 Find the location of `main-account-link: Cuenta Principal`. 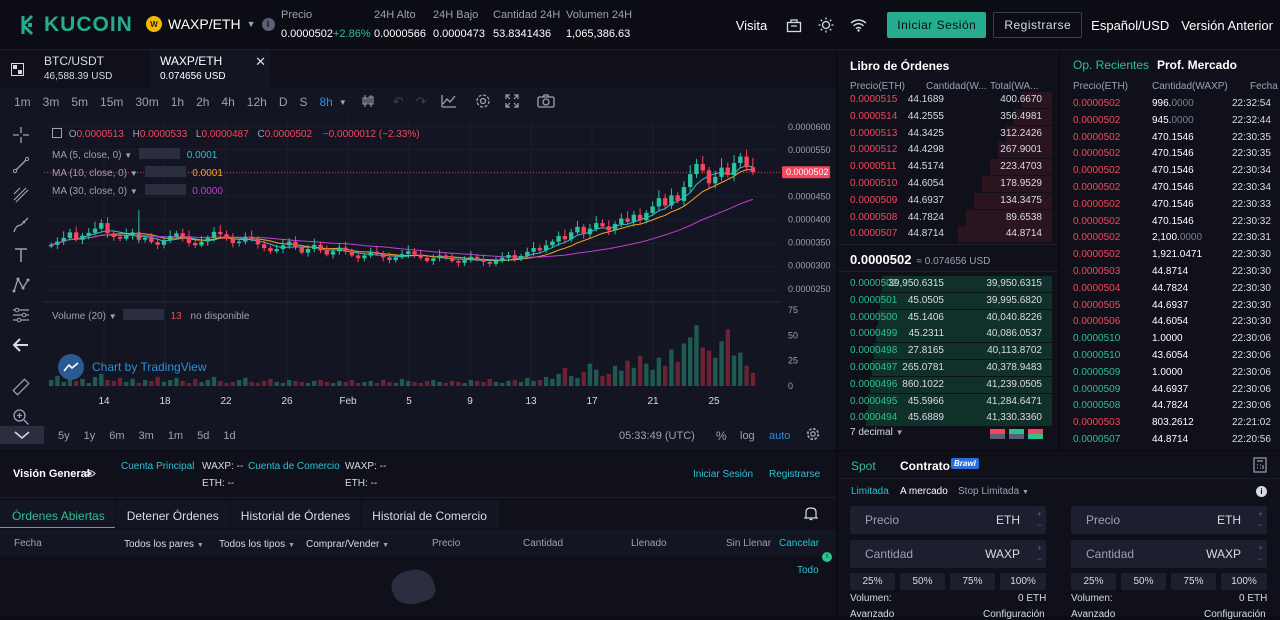

main-account-link: Cuenta Principal is located at coordinates (157, 466).